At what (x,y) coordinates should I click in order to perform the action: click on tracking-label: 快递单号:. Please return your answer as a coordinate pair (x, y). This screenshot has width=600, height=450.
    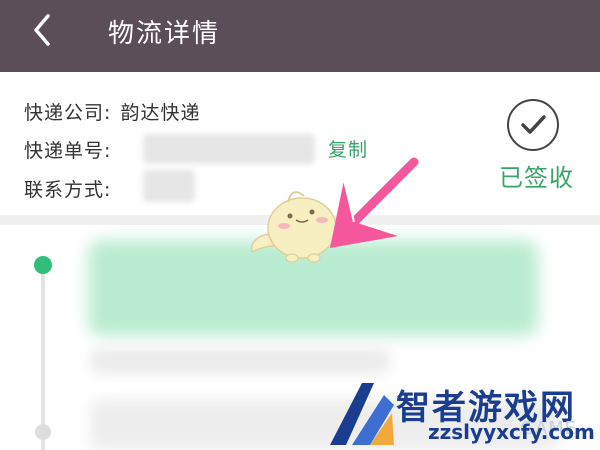
    Looking at the image, I should click on (68, 151).